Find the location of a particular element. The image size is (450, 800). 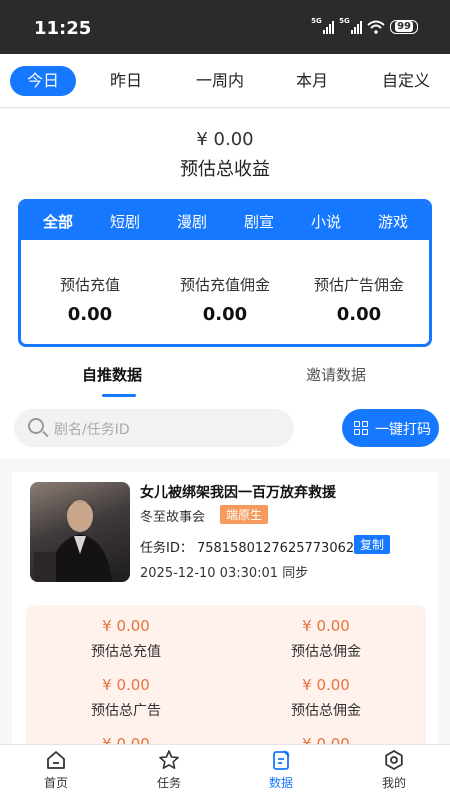

nav-data: 数据 is located at coordinates (281, 770).